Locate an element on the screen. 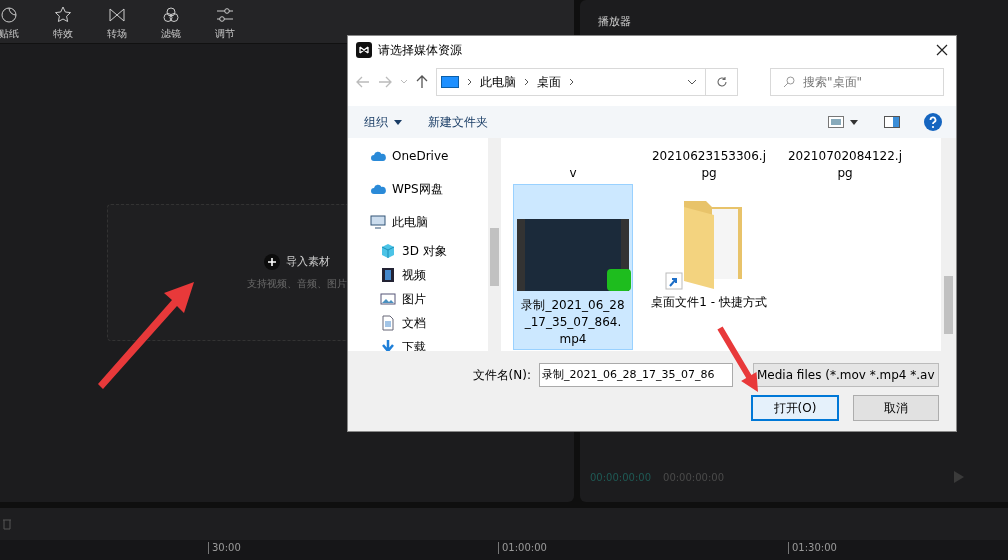 Image resolution: width=1008 pixels, height=560 pixels. file-type-dropdown: Media files (*.mov *.mp4 *.av is located at coordinates (846, 375).